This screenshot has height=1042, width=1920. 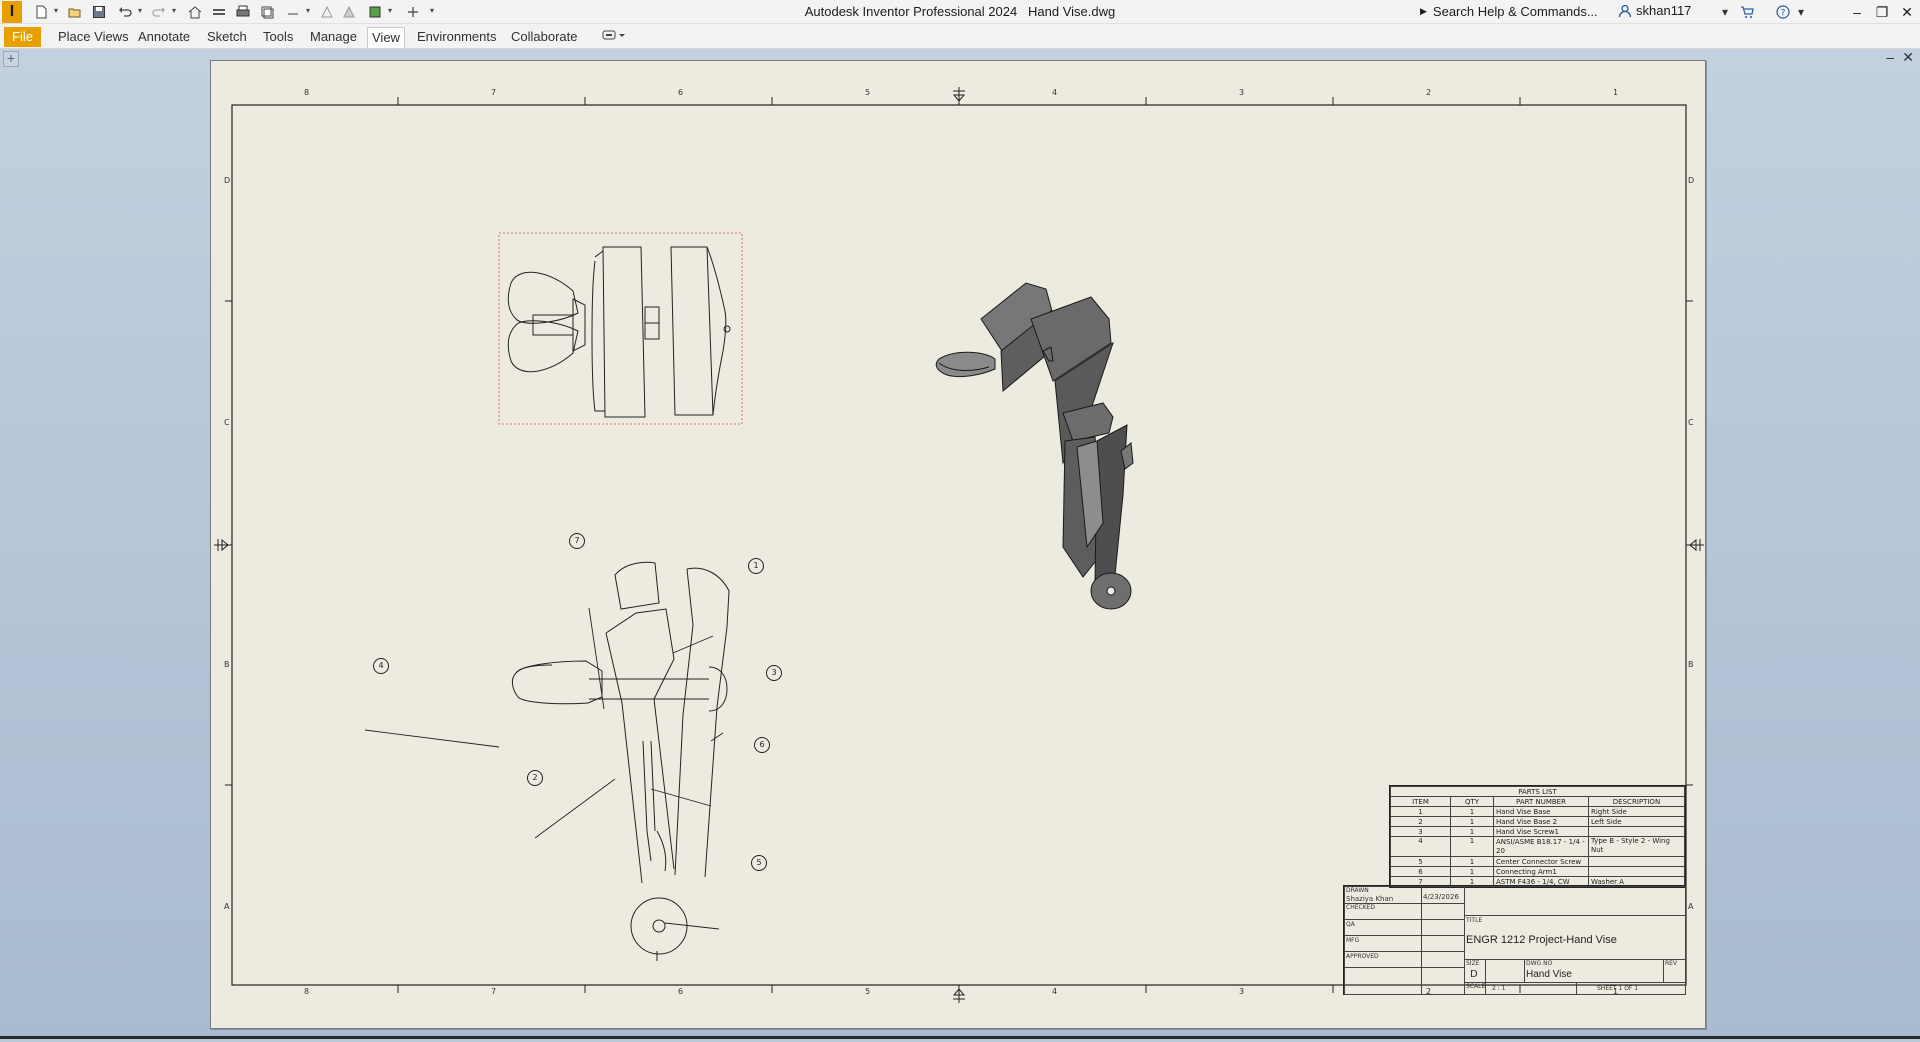 What do you see at coordinates (960, 1037) in the screenshot?
I see `status-line` at bounding box center [960, 1037].